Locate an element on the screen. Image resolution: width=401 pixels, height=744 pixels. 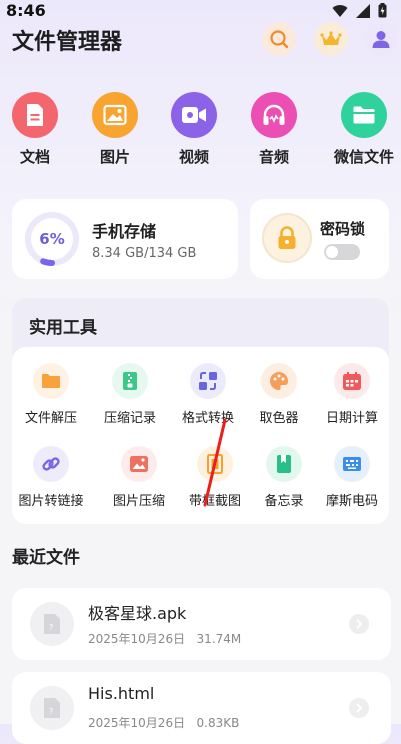
frame-screenshot-icon is located at coordinates (215, 464).